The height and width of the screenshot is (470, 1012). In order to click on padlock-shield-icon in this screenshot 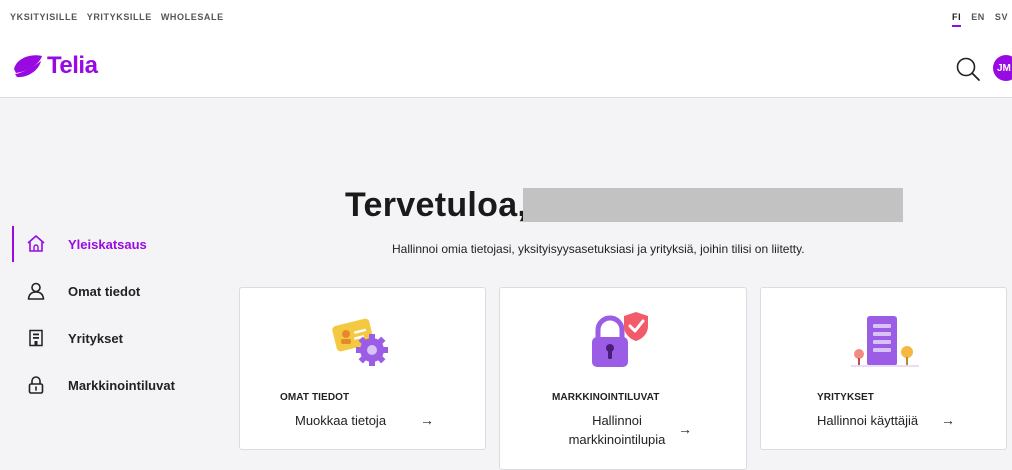, I will do `click(620, 339)`.